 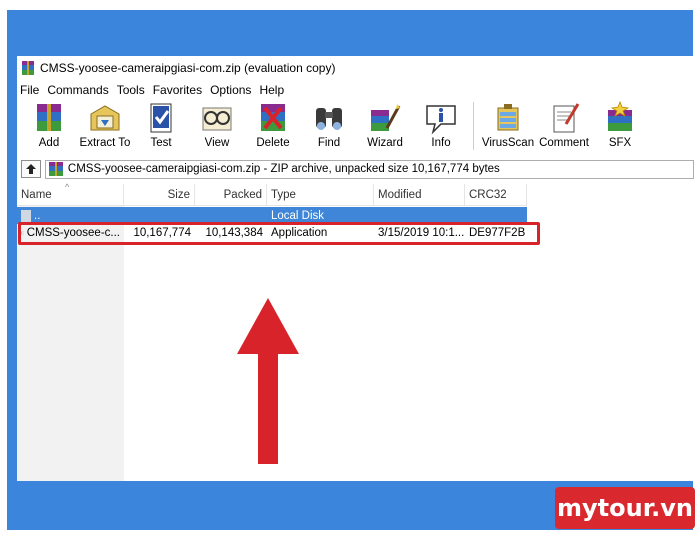 I want to click on column-type-label: Type, so click(x=283, y=195).